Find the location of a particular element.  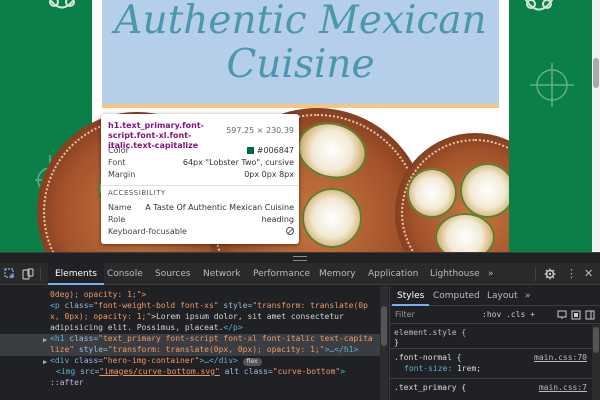

close-devtools-icon: ✕ is located at coordinates (588, 273).